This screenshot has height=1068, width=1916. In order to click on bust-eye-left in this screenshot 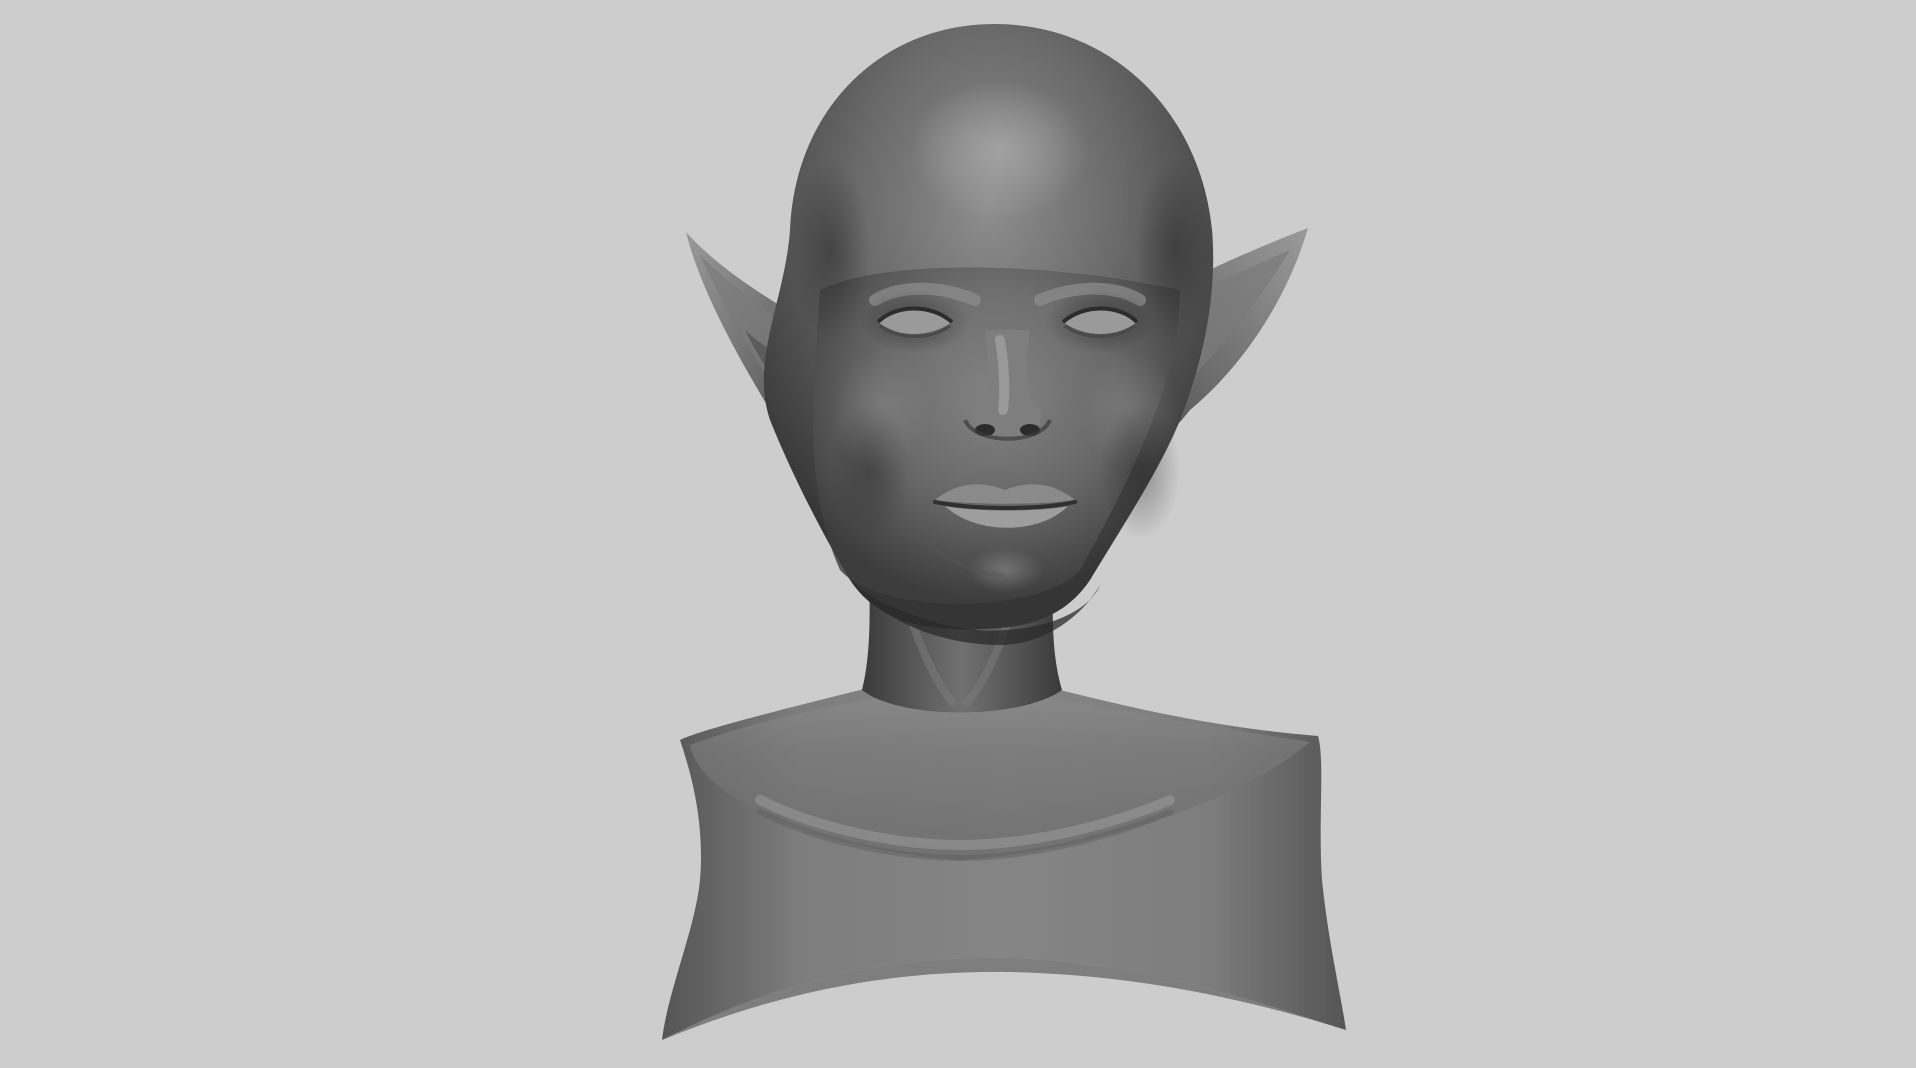, I will do `click(915, 322)`.